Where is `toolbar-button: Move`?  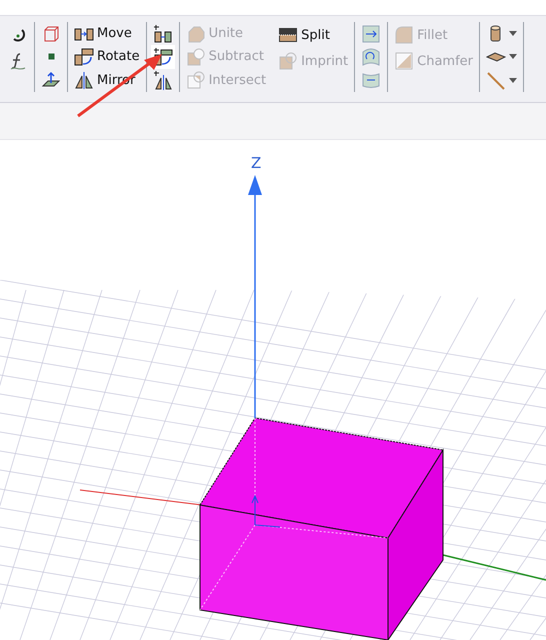
toolbar-button: Move is located at coordinates (107, 34).